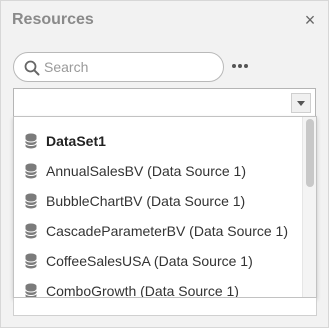 The width and height of the screenshot is (329, 328). I want to click on list-item-label: AnnualSalesBV (Data Source 1), so click(146, 171).